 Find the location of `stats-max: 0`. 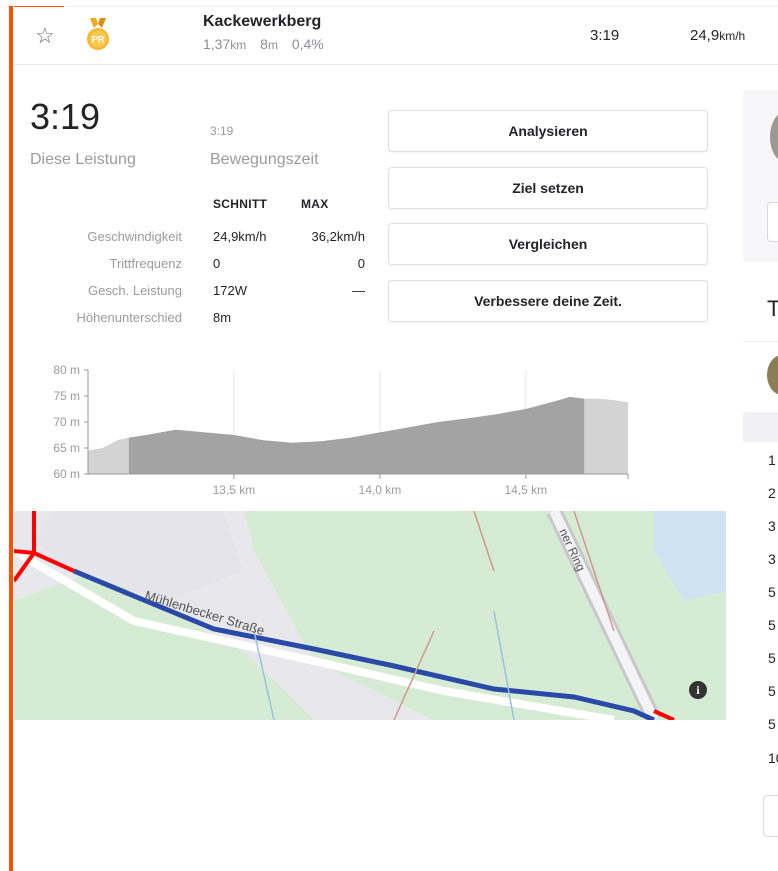

stats-max: 0 is located at coordinates (361, 263).